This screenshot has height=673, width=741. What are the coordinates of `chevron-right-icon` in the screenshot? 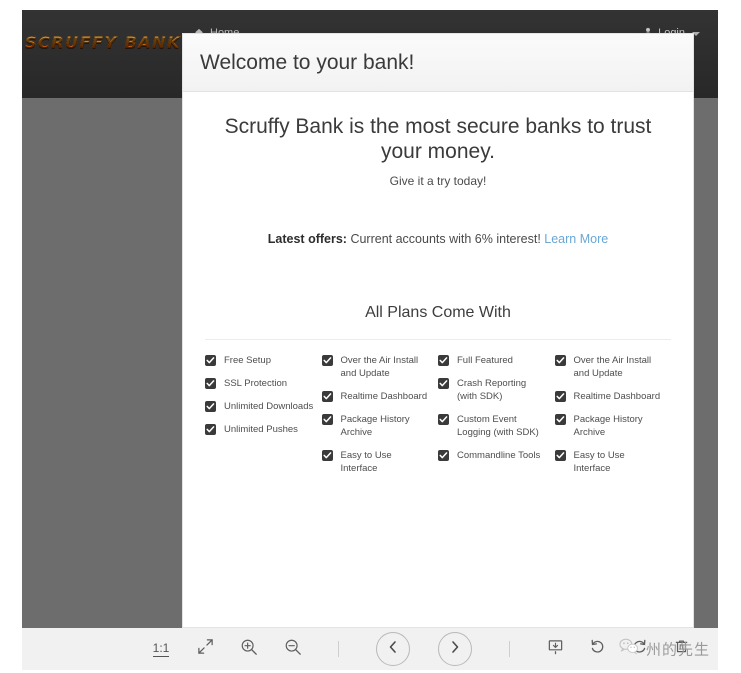 It's located at (455, 649).